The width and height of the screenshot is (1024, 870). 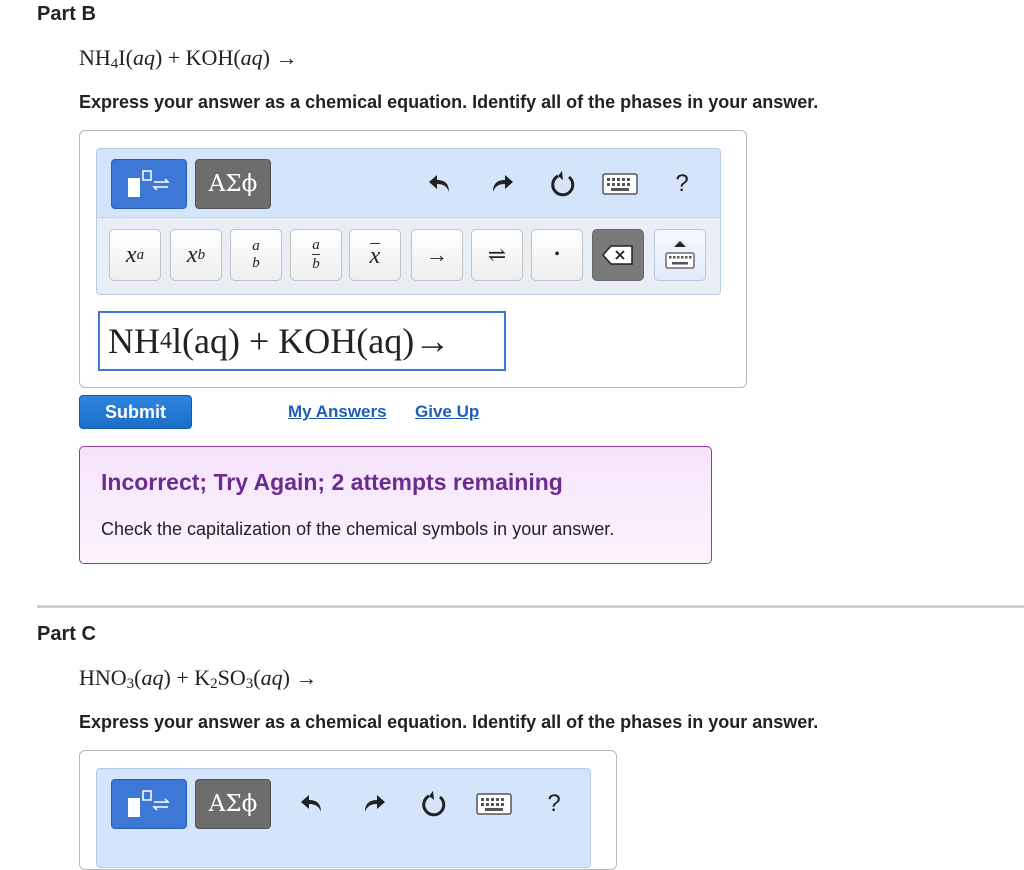 I want to click on part-c-editor-toolbar: ΑΣϕ ?, so click(x=343, y=803).